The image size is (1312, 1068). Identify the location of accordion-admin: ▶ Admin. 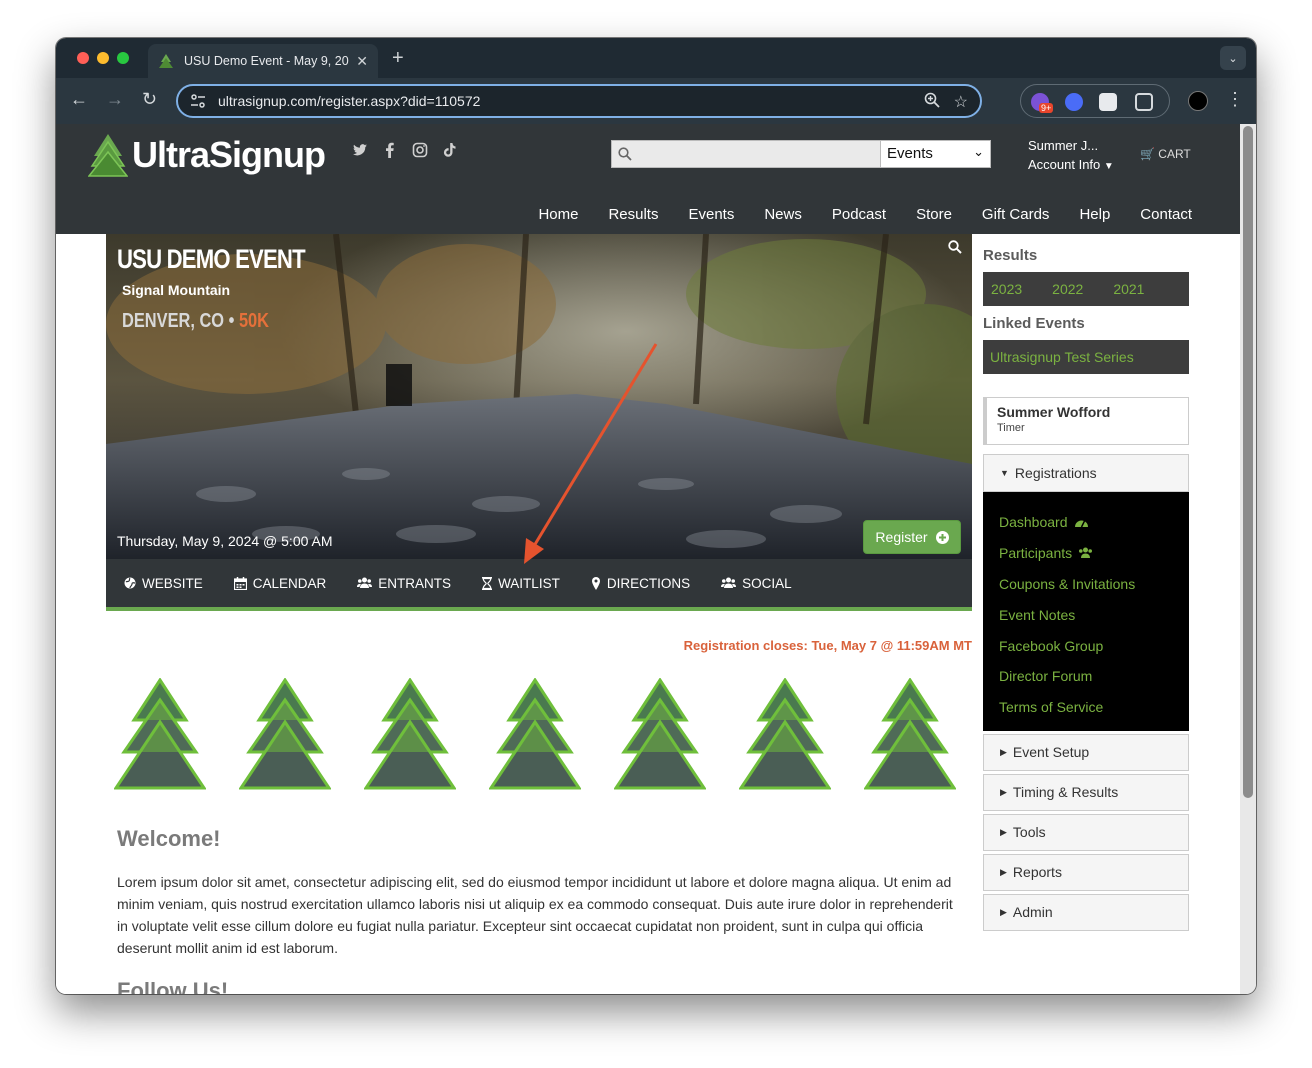
(1086, 912).